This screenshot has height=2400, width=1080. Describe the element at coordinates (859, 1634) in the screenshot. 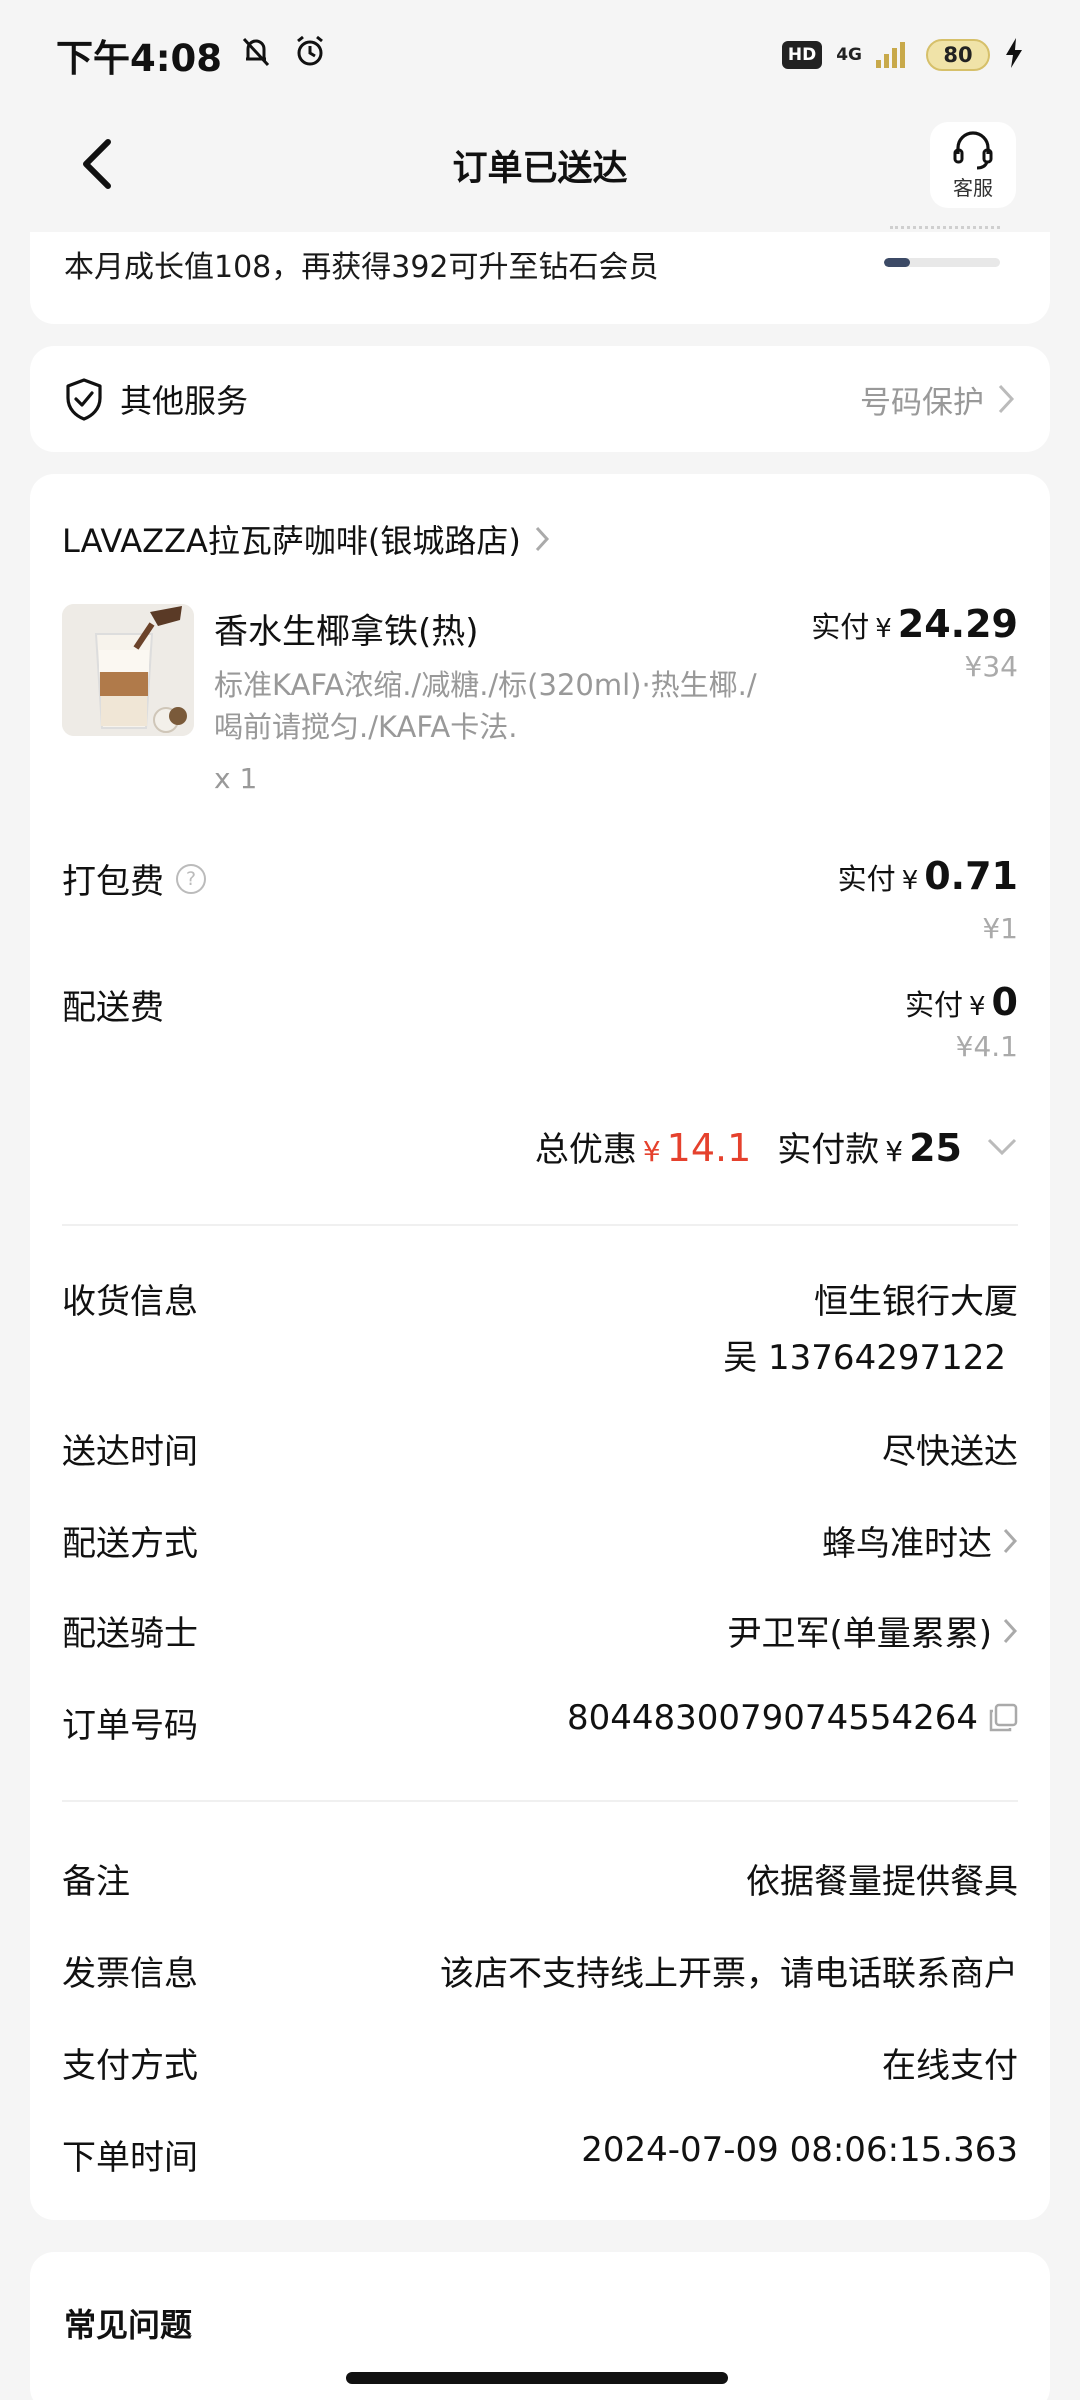

I see `rider-value: 尹卫军(单量累累)` at that location.